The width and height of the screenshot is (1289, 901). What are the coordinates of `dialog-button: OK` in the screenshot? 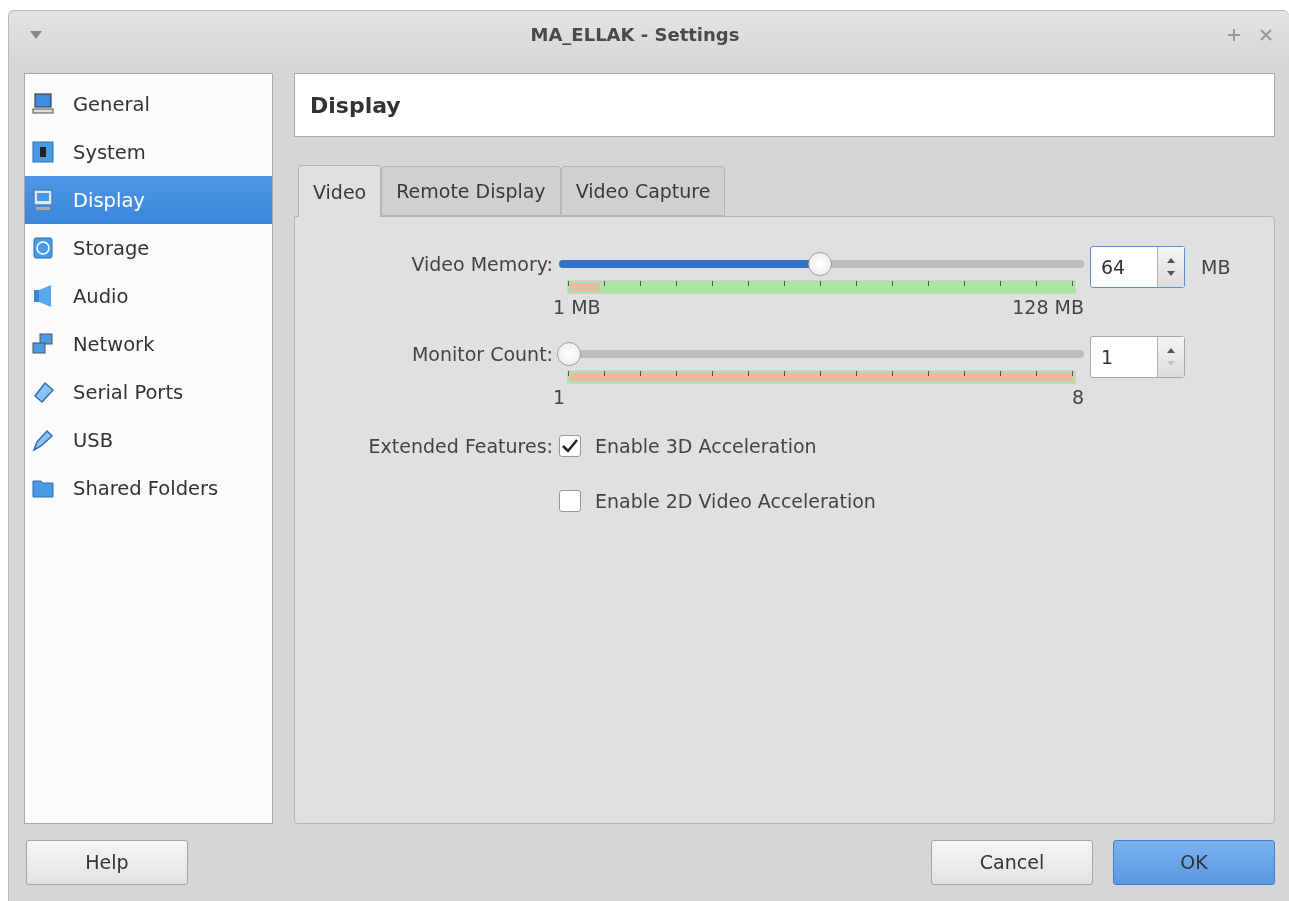 It's located at (1194, 862).